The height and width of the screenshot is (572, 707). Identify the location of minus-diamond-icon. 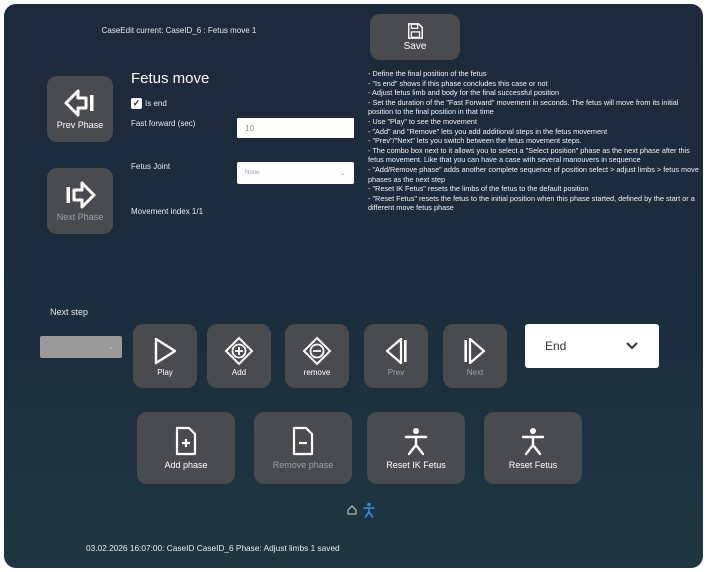
(317, 350).